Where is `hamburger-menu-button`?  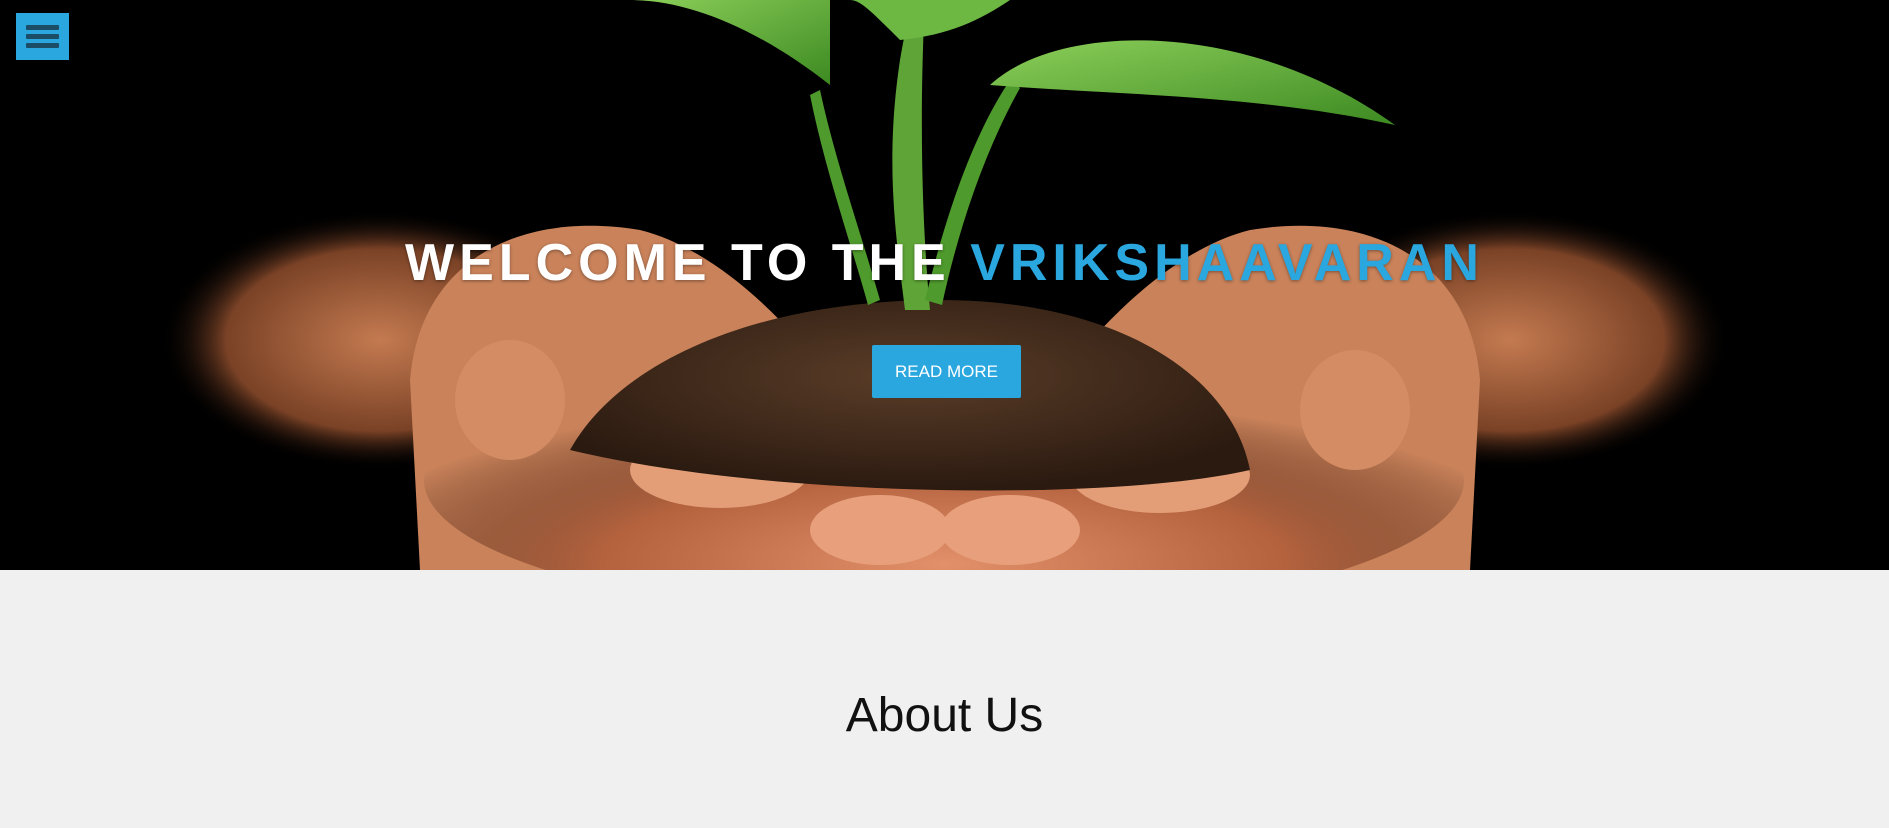
hamburger-menu-button is located at coordinates (42, 36).